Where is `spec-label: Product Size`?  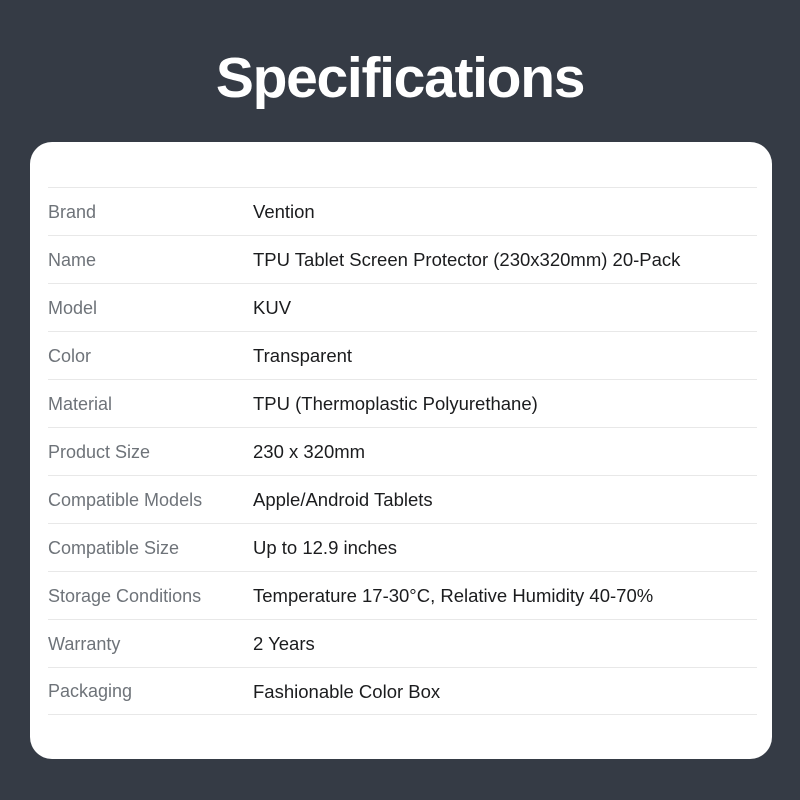 spec-label: Product Size is located at coordinates (99, 451).